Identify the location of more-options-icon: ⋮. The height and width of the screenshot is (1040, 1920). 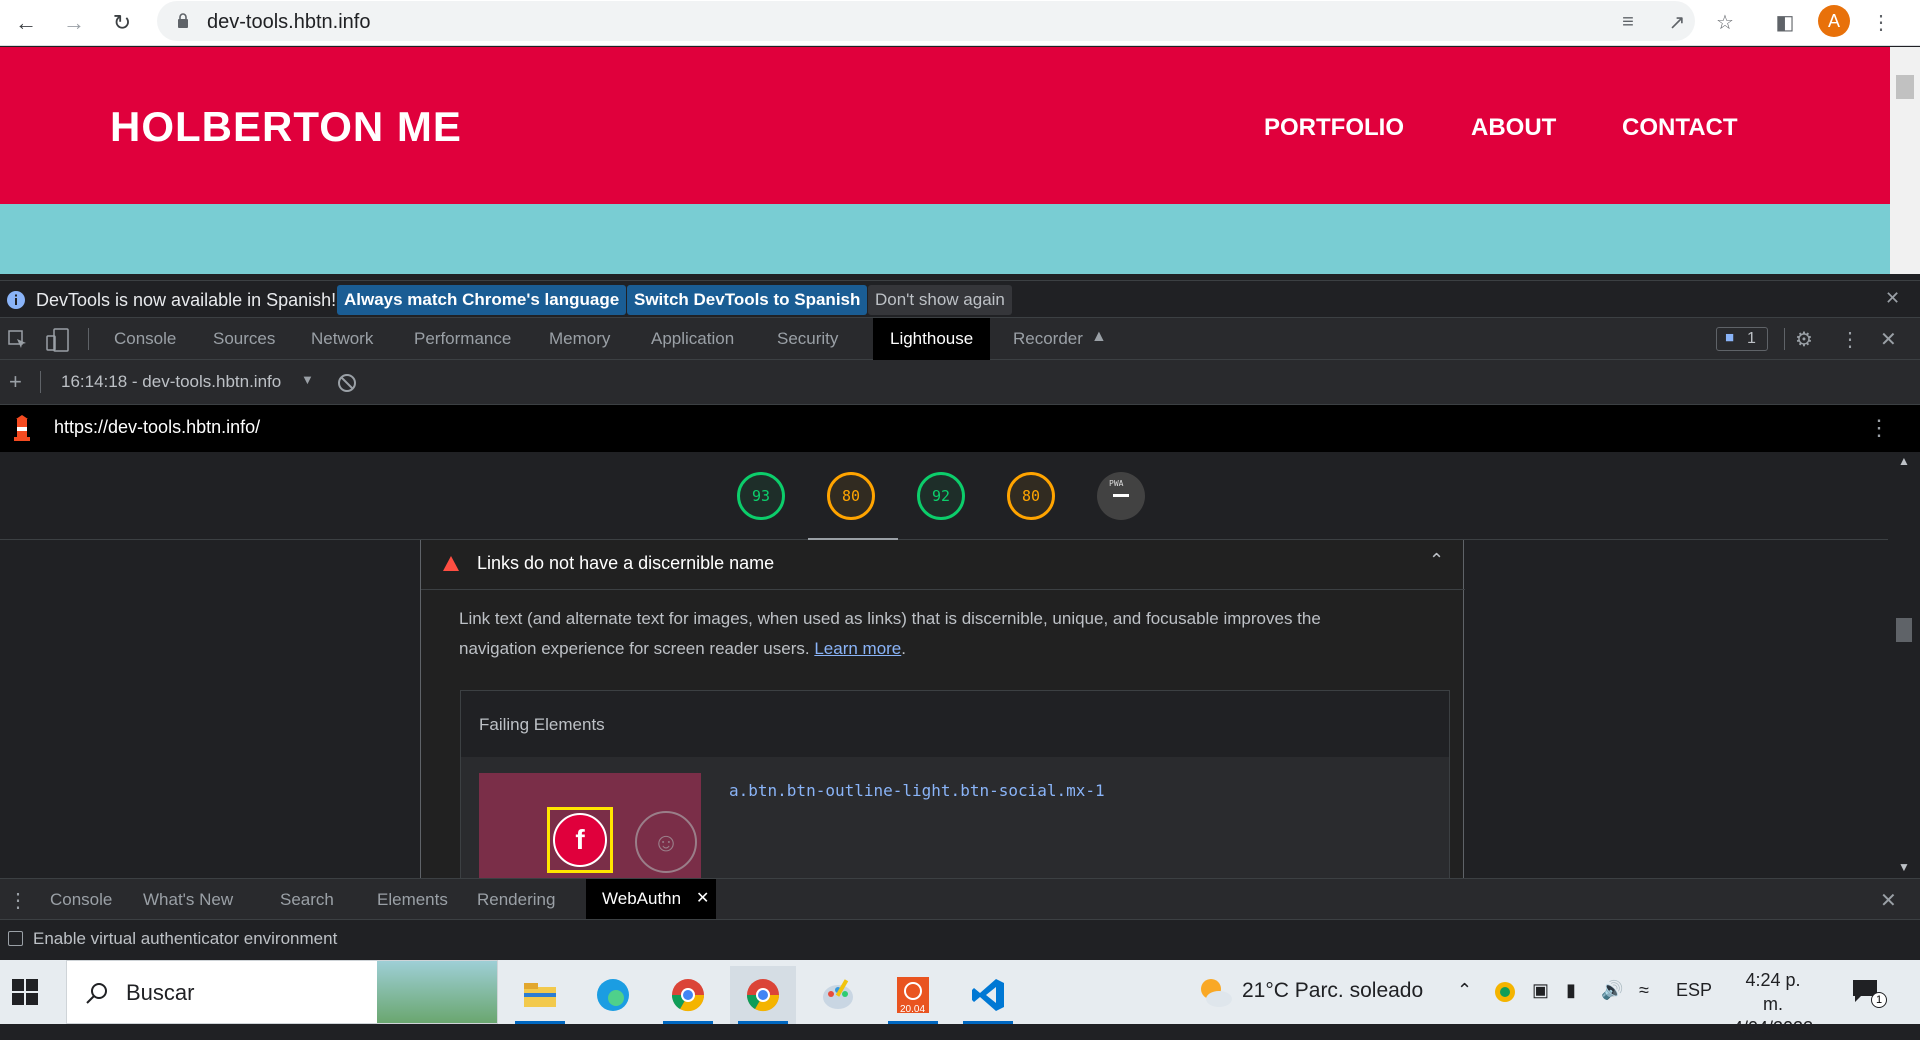
(1850, 339).